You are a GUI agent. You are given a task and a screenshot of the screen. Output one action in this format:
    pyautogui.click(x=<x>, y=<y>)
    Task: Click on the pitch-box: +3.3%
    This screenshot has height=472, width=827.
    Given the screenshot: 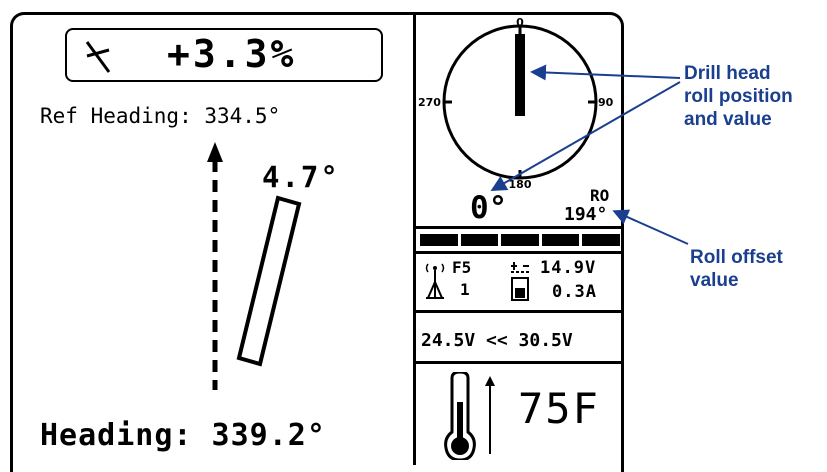 What is the action you would take?
    pyautogui.click(x=224, y=55)
    